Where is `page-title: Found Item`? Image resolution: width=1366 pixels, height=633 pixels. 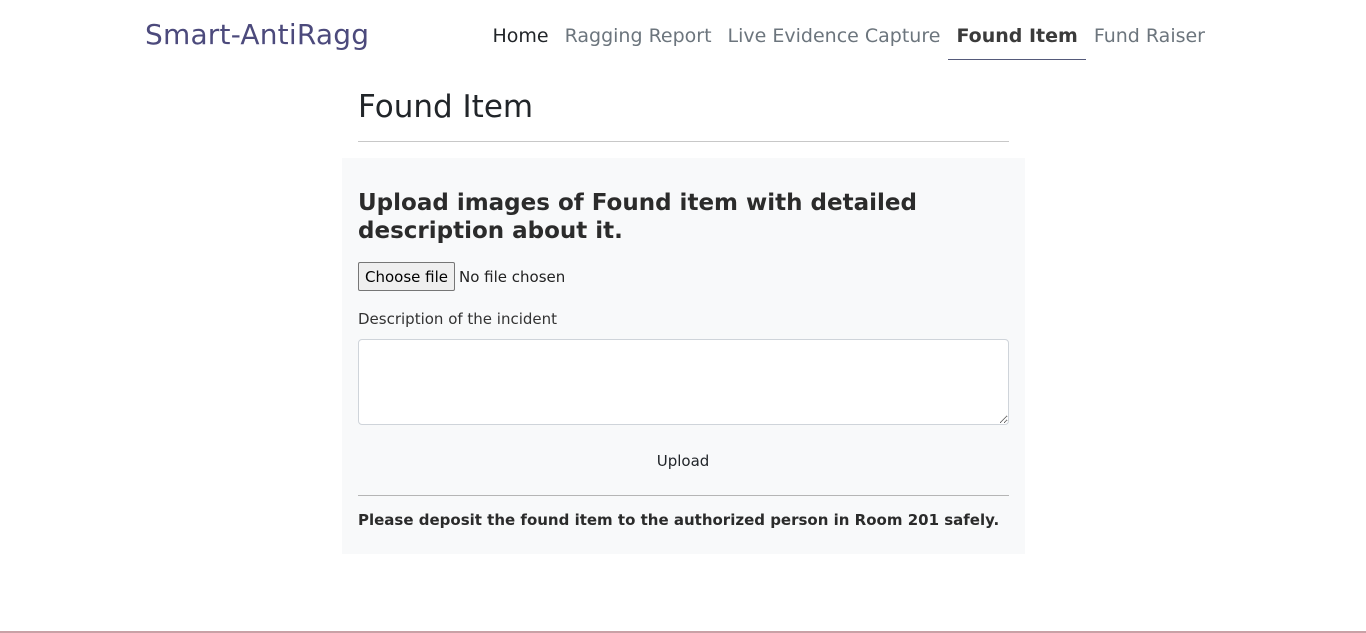 page-title: Found Item is located at coordinates (446, 107).